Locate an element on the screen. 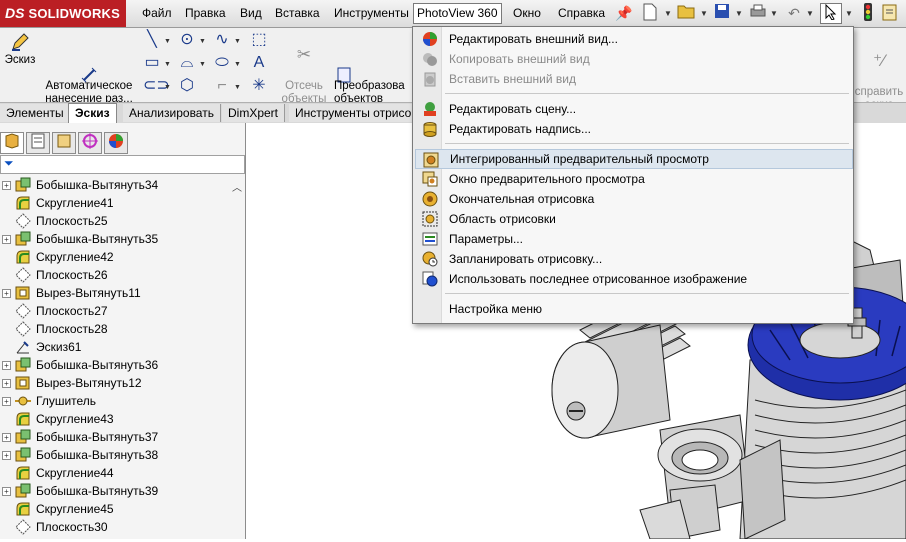 The height and width of the screenshot is (542, 906). save-icon is located at coordinates (722, 13).